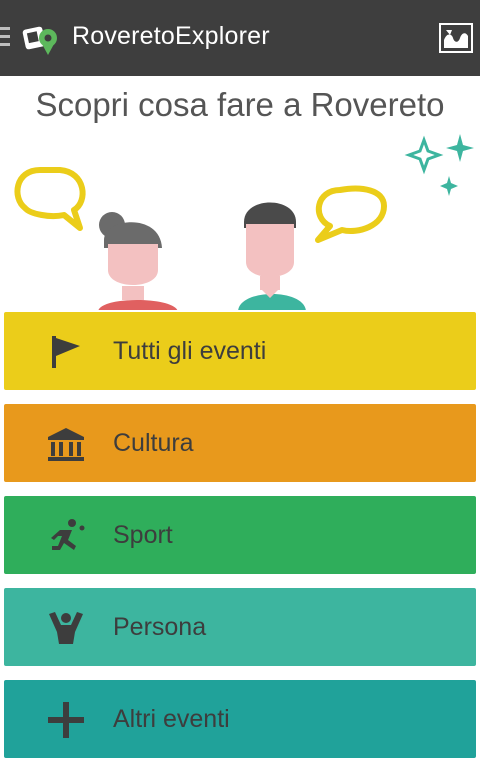 This screenshot has height=762, width=480. What do you see at coordinates (272, 256) in the screenshot?
I see `man-figure-icon` at bounding box center [272, 256].